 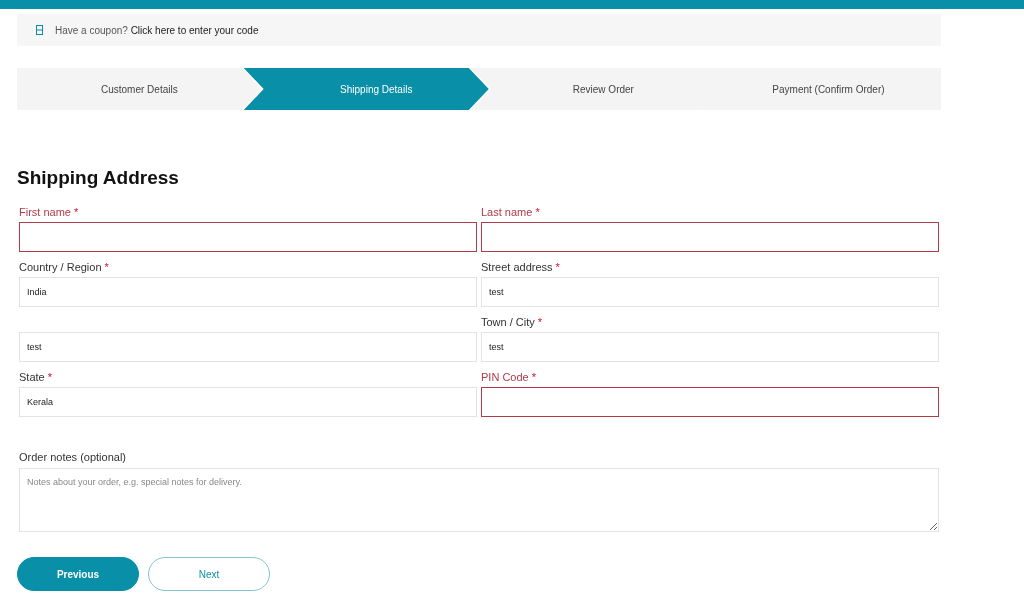 I want to click on field-label: Last name, so click(x=507, y=212).